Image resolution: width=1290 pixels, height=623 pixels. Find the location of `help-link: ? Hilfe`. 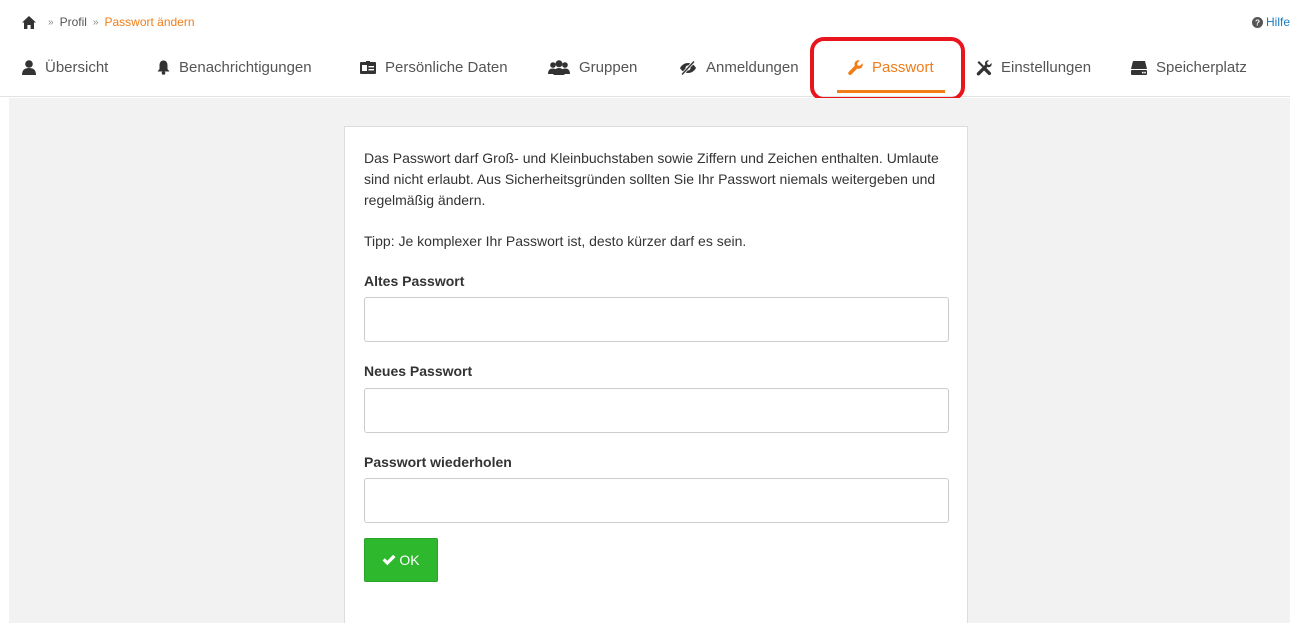

help-link: ? Hilfe is located at coordinates (1270, 22).